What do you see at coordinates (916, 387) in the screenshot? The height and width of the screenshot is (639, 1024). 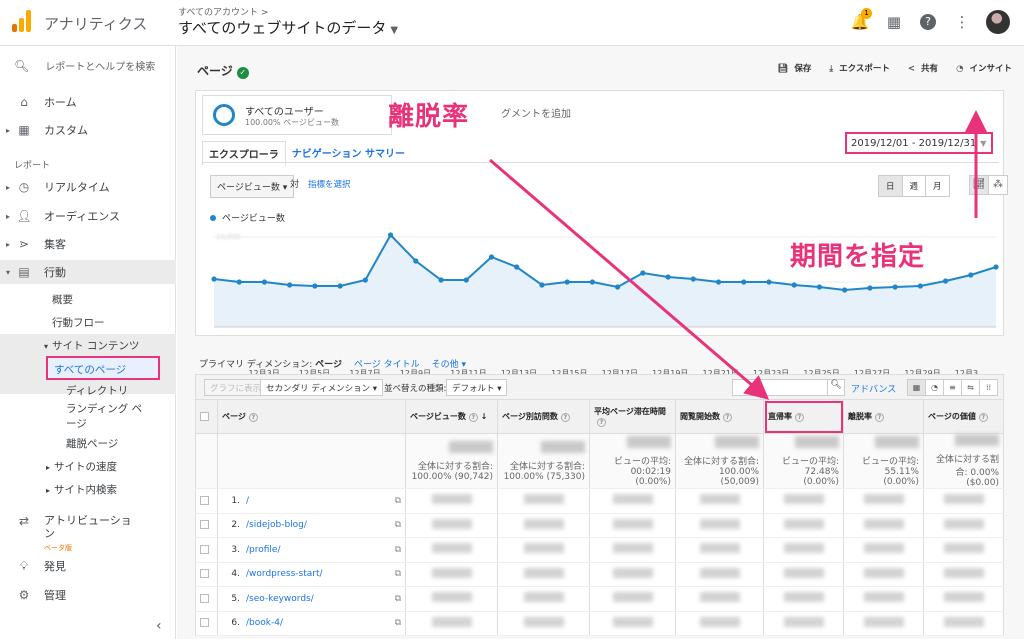 I see `table-view-icon: ▦` at bounding box center [916, 387].